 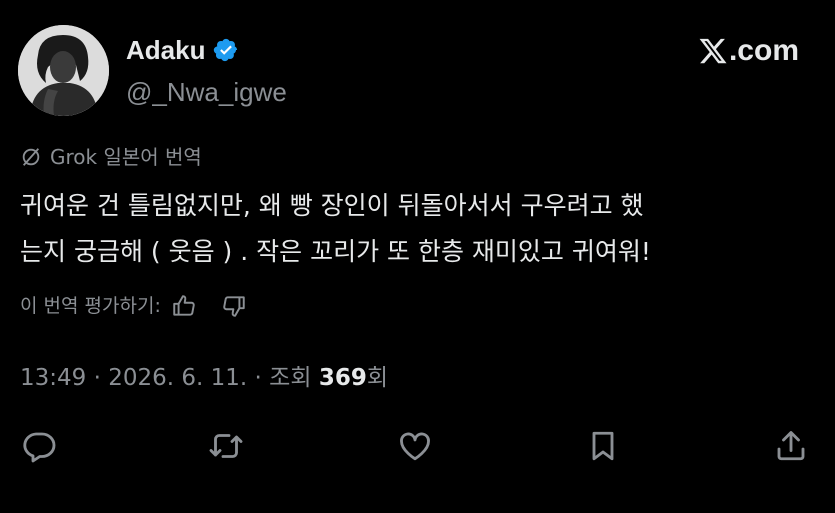 I want to click on thumbs-down-icon, so click(x=234, y=306).